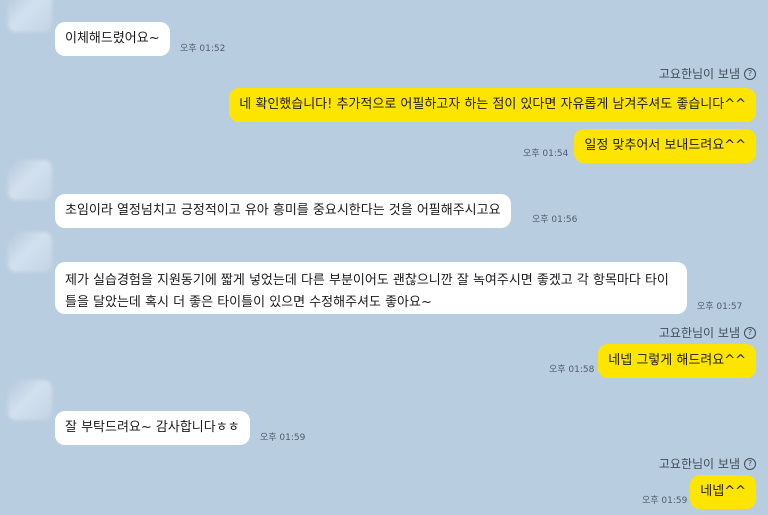 The height and width of the screenshot is (515, 768). I want to click on outgoing-message-bubble: 네넵^^, so click(723, 492).